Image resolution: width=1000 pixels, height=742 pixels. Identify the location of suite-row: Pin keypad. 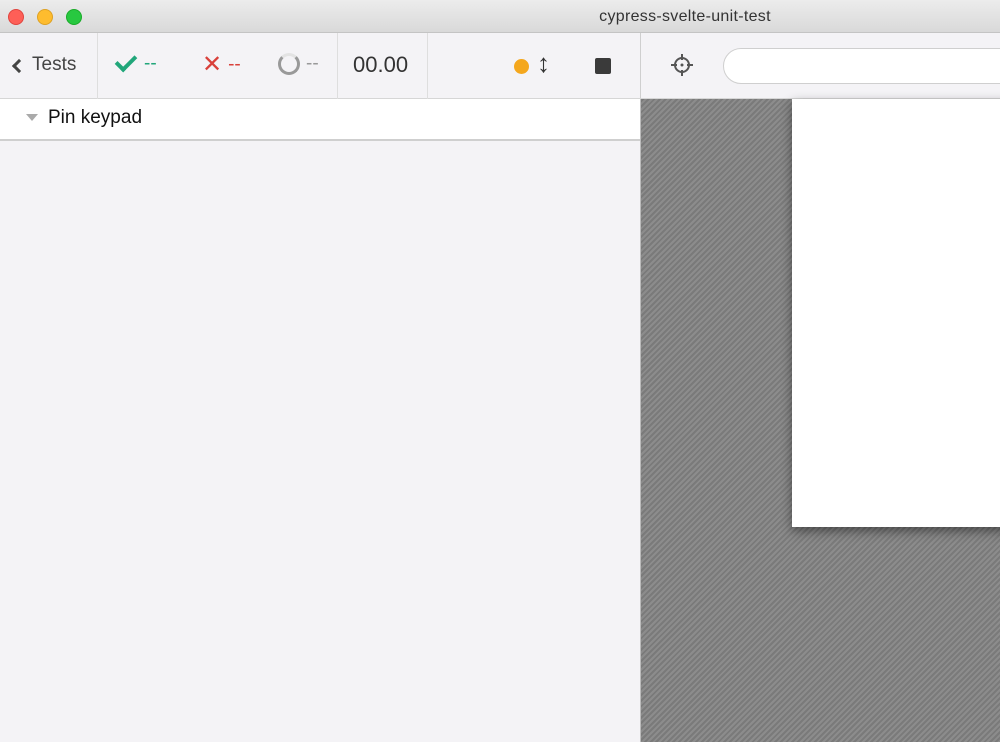
(320, 120).